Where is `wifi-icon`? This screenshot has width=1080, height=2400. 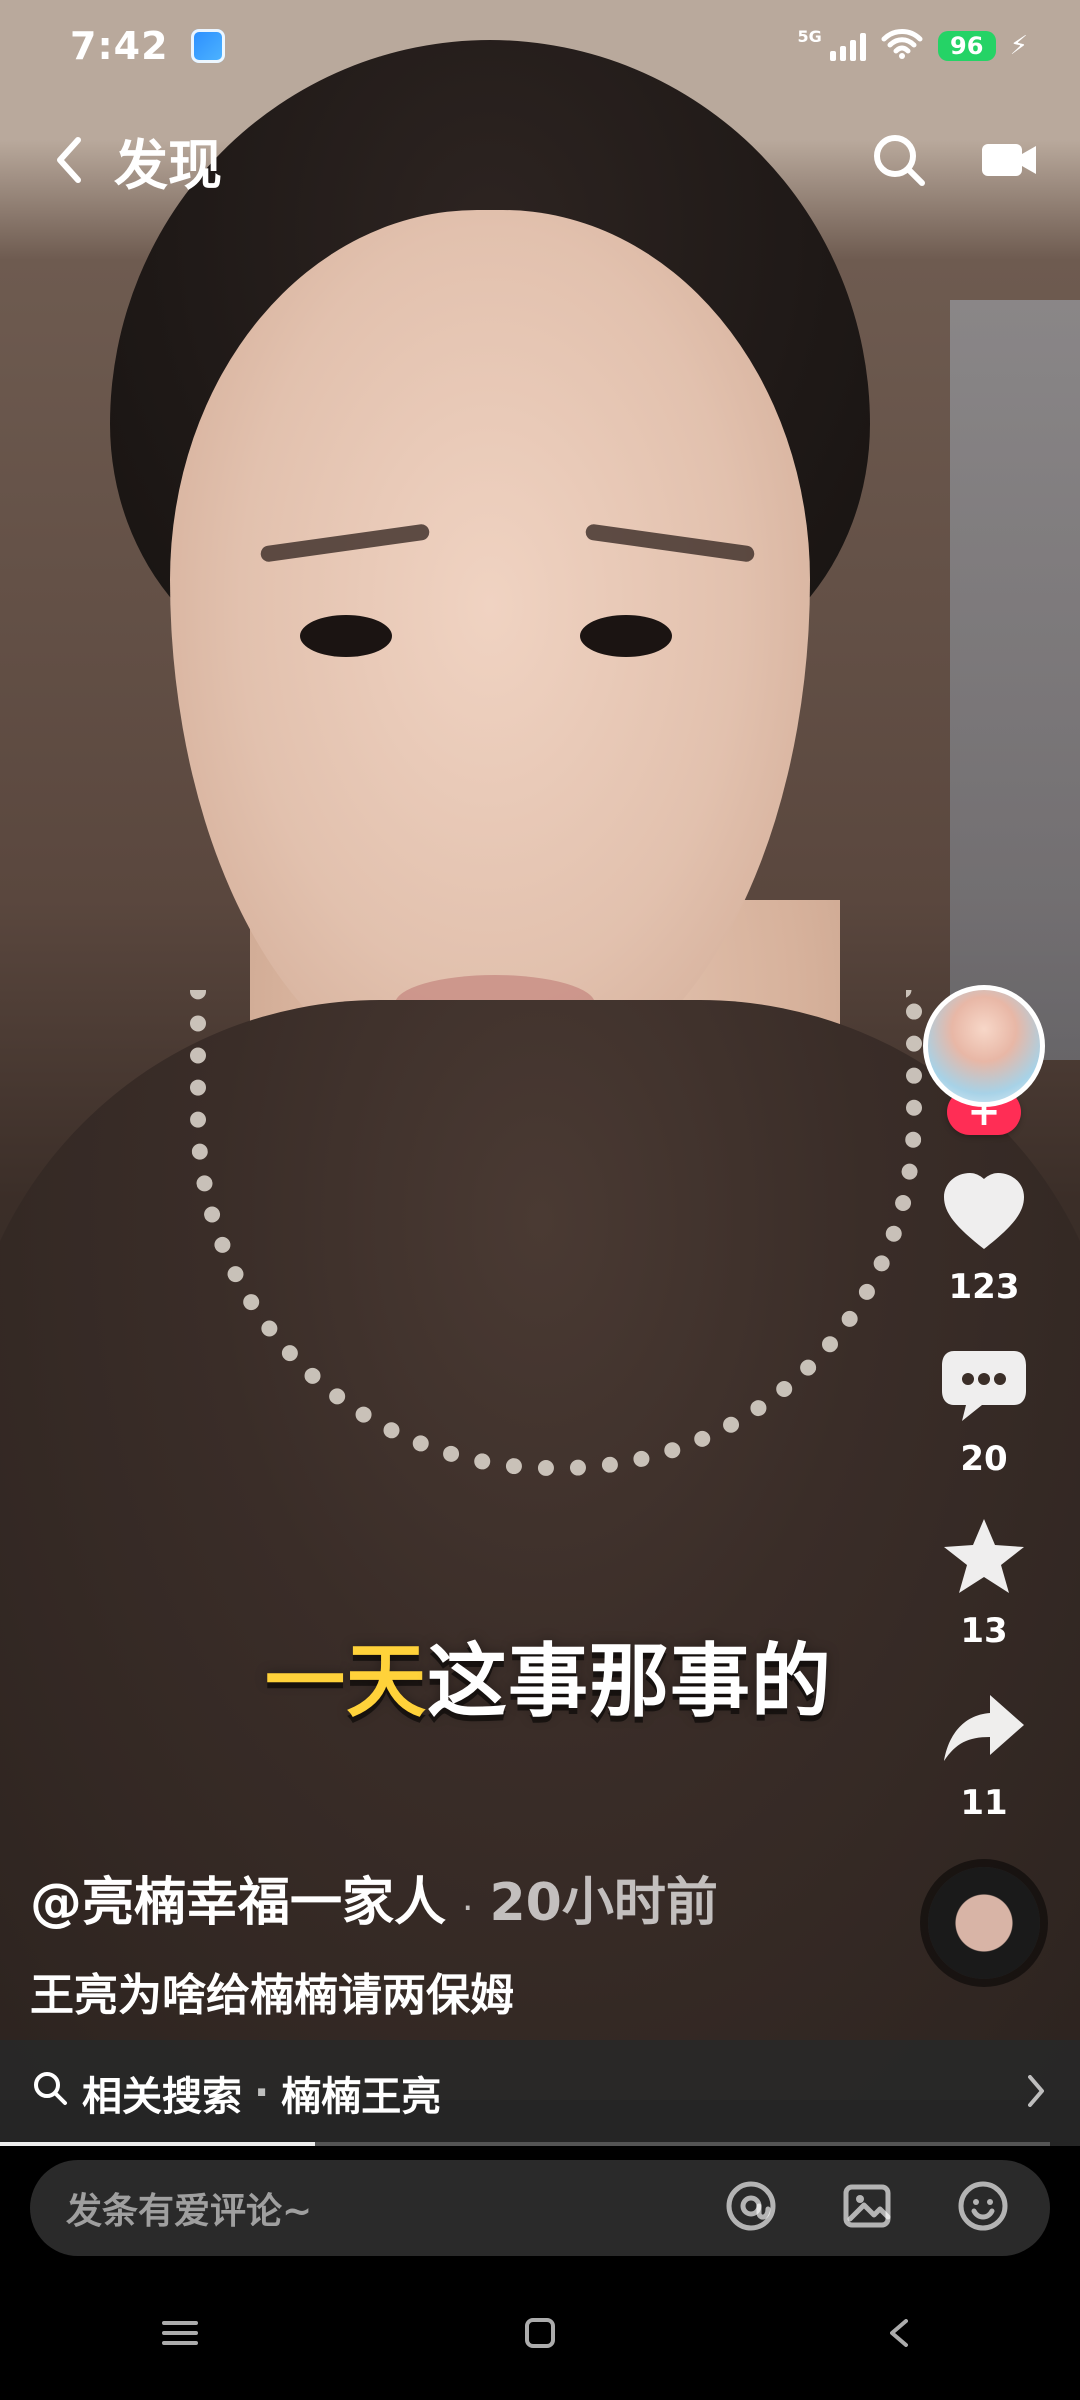 wifi-icon is located at coordinates (902, 46).